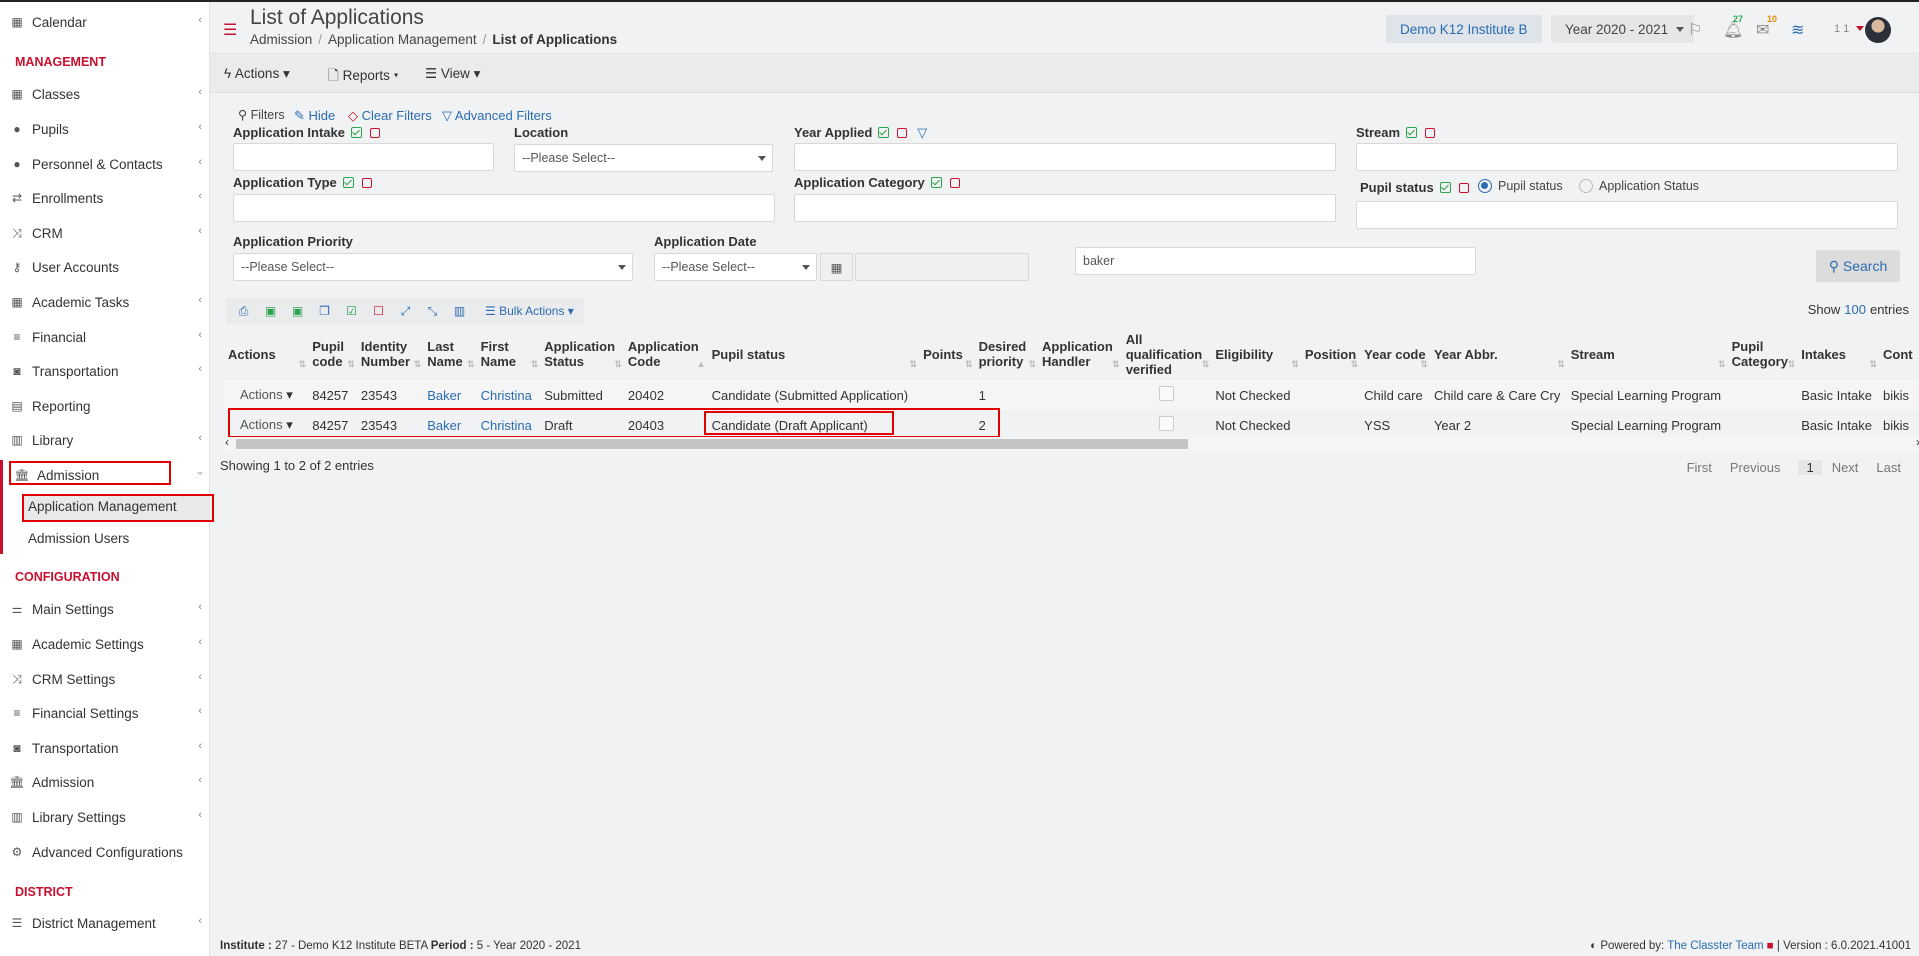 The height and width of the screenshot is (956, 1919). I want to click on cell-first-name-link: Christina, so click(508, 395).